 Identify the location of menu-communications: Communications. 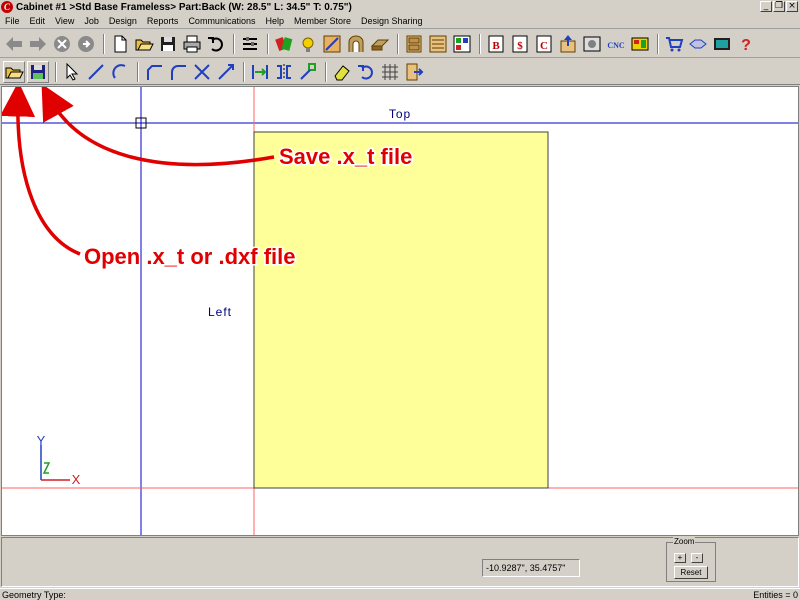
(221, 21).